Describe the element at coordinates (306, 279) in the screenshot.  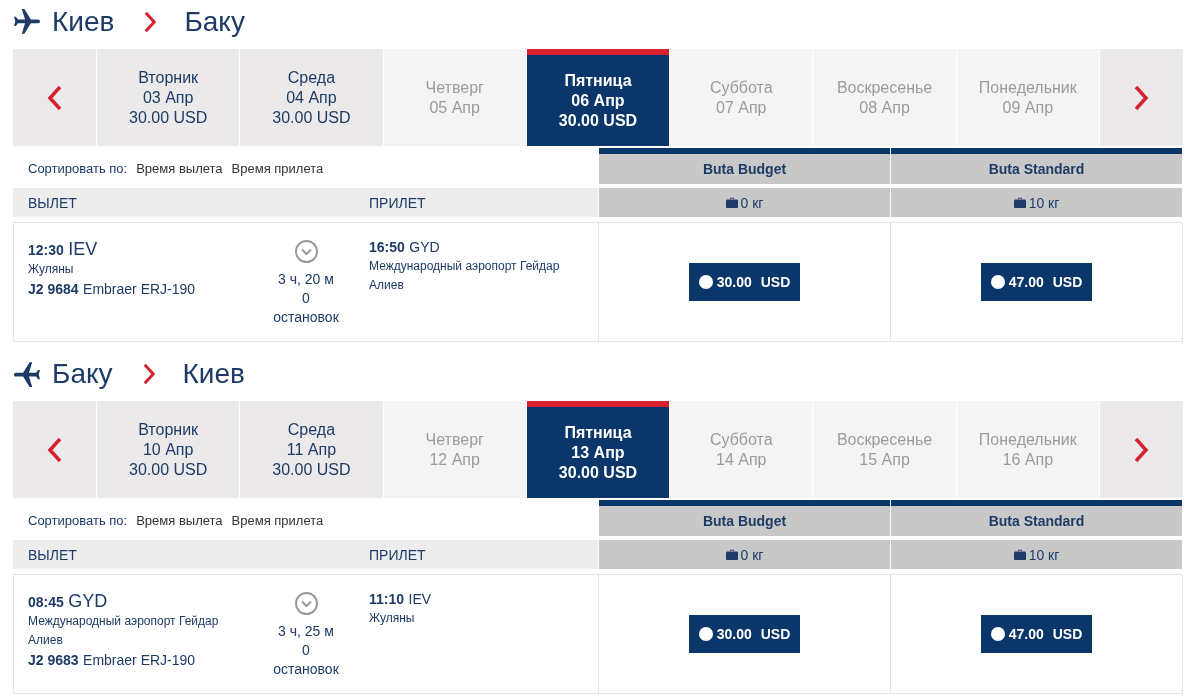
I see `flight-duration: 3 ч, 20 м` at that location.